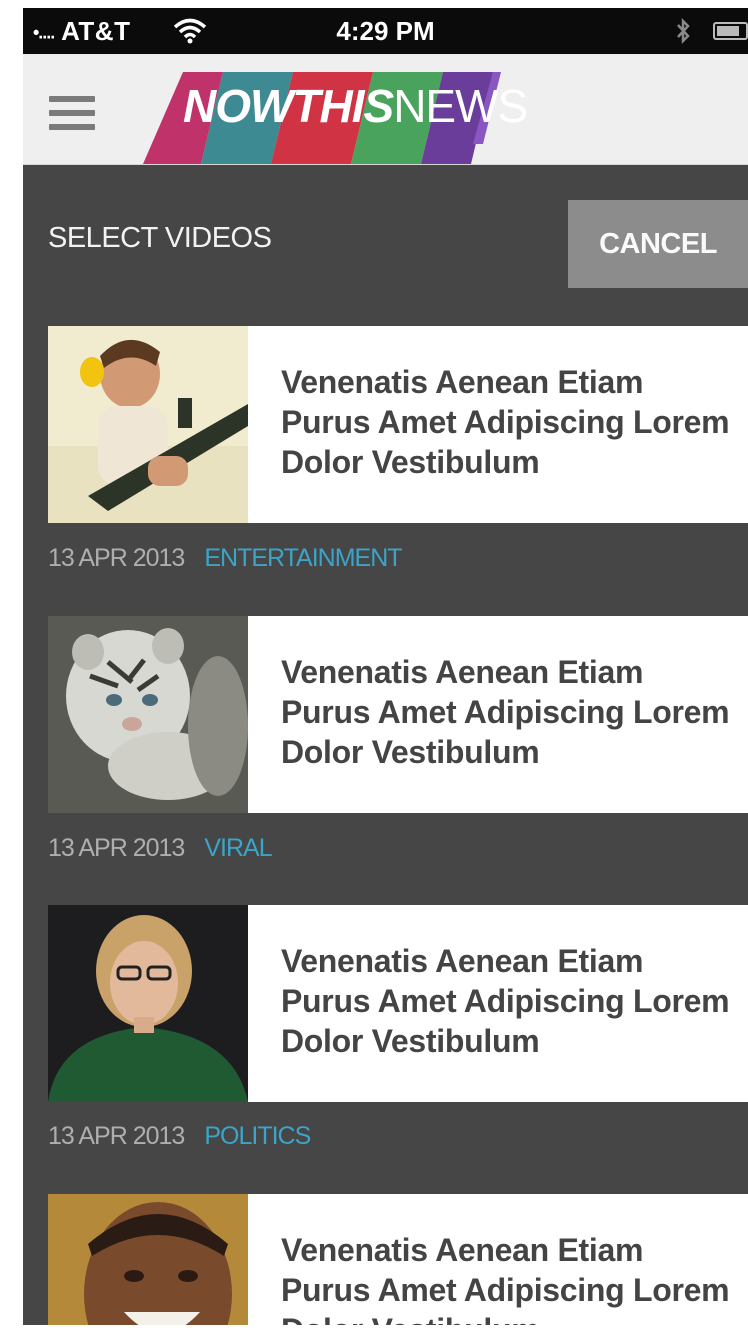 Image resolution: width=748 pixels, height=1331 pixels. I want to click on hamburger-menu-icon, so click(72, 113).